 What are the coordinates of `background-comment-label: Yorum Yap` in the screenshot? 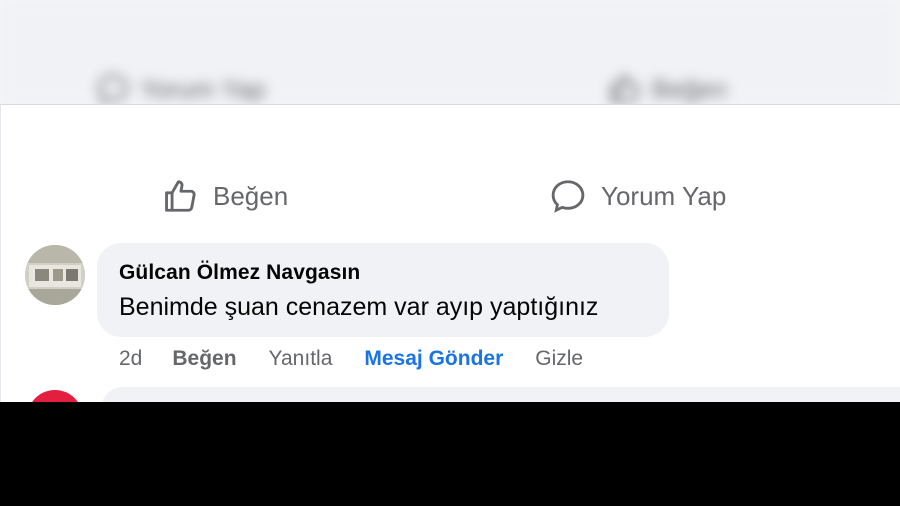 It's located at (203, 88).